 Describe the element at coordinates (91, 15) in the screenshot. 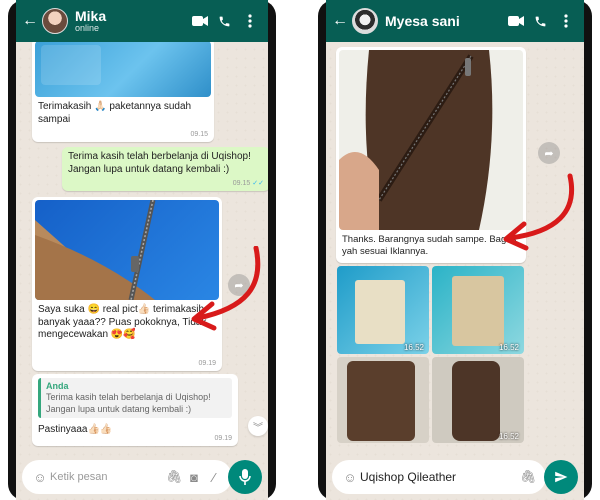

I see `contact-name: Mika` at that location.